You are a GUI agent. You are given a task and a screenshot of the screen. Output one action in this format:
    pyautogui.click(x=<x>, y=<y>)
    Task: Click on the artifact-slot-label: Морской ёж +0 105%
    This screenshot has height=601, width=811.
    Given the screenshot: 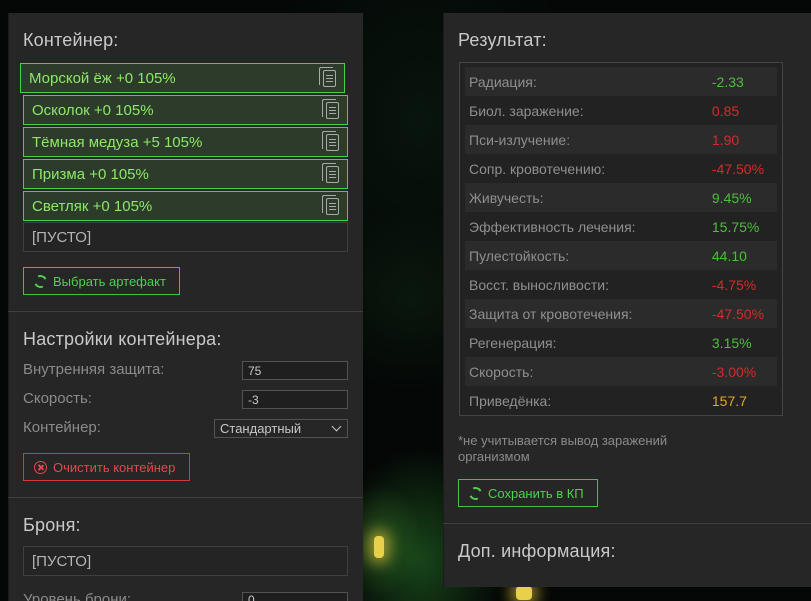 What is the action you would take?
    pyautogui.click(x=102, y=78)
    